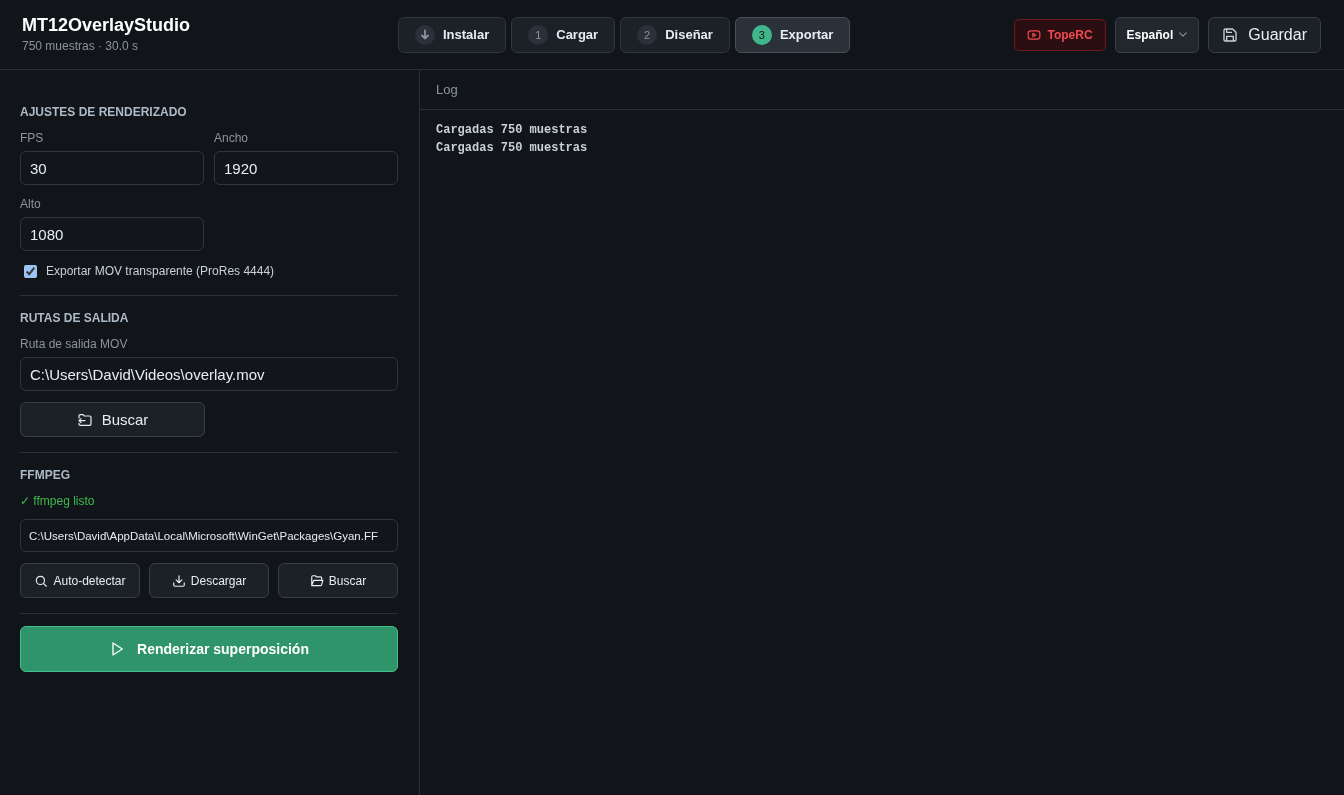  I want to click on checkbox-label: Exportar MOV transparente (ProRes 4444), so click(160, 271).